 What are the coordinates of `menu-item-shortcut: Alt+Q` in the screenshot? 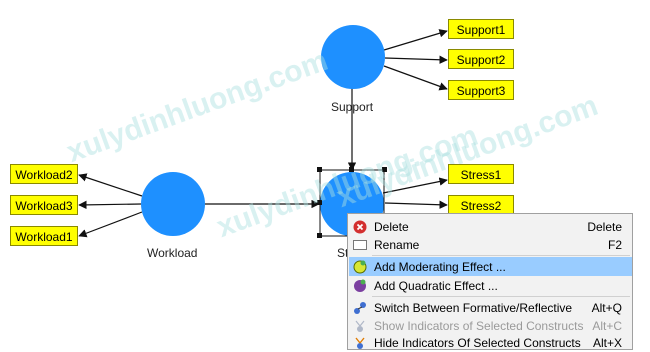 It's located at (606, 307).